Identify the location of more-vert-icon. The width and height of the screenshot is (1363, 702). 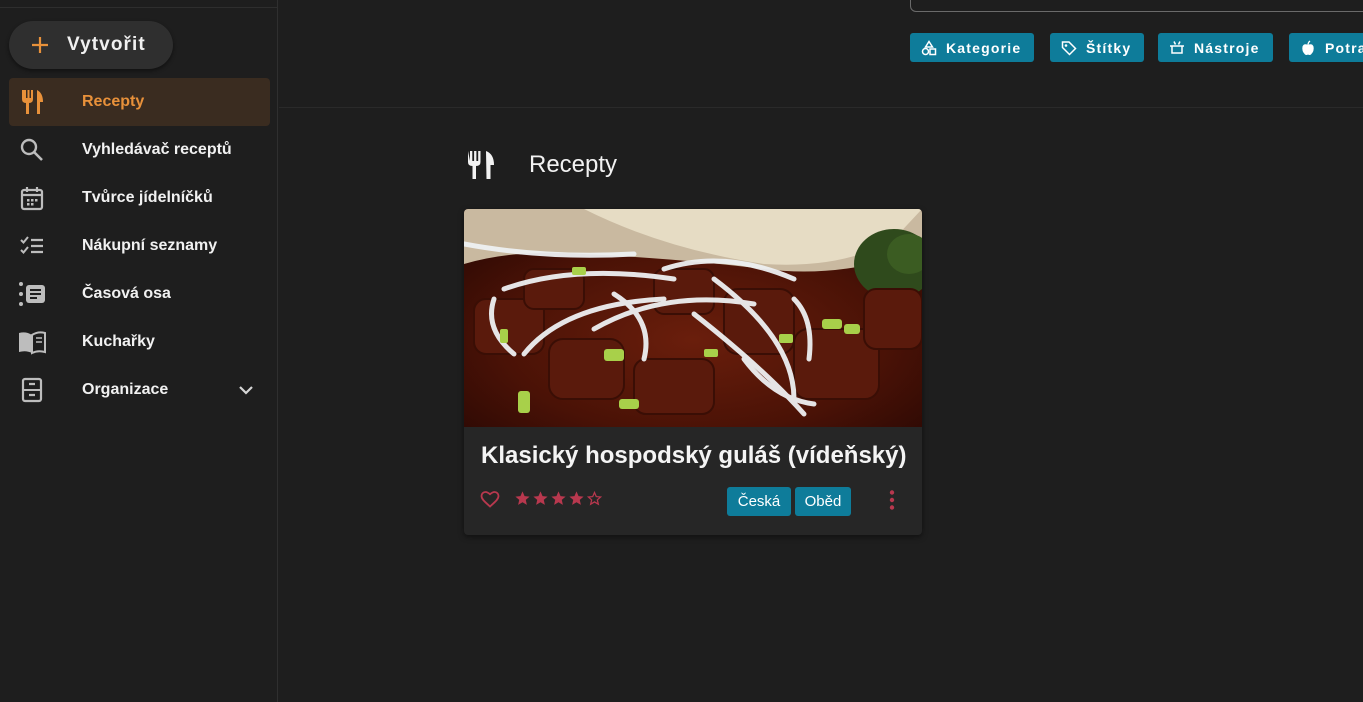
(892, 500).